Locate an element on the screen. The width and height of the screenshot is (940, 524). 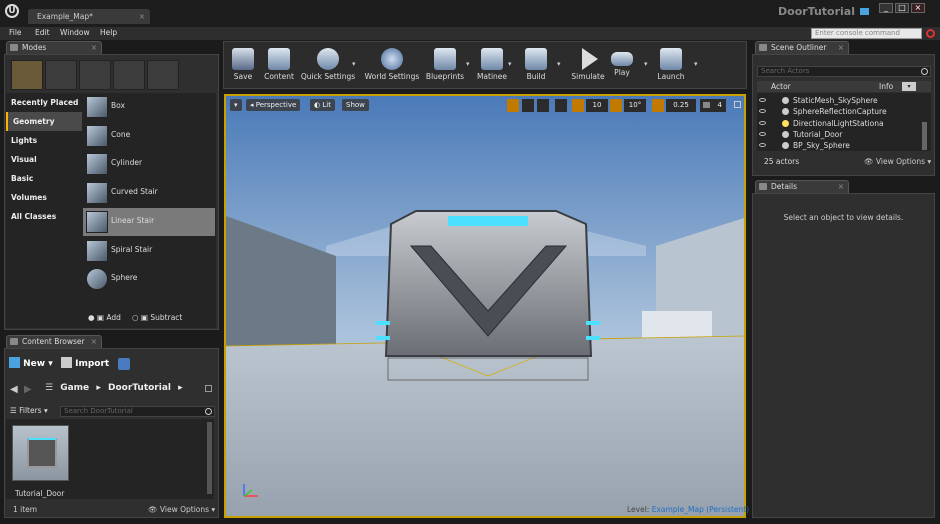
asset-scrollbar is located at coordinates (209, 458).